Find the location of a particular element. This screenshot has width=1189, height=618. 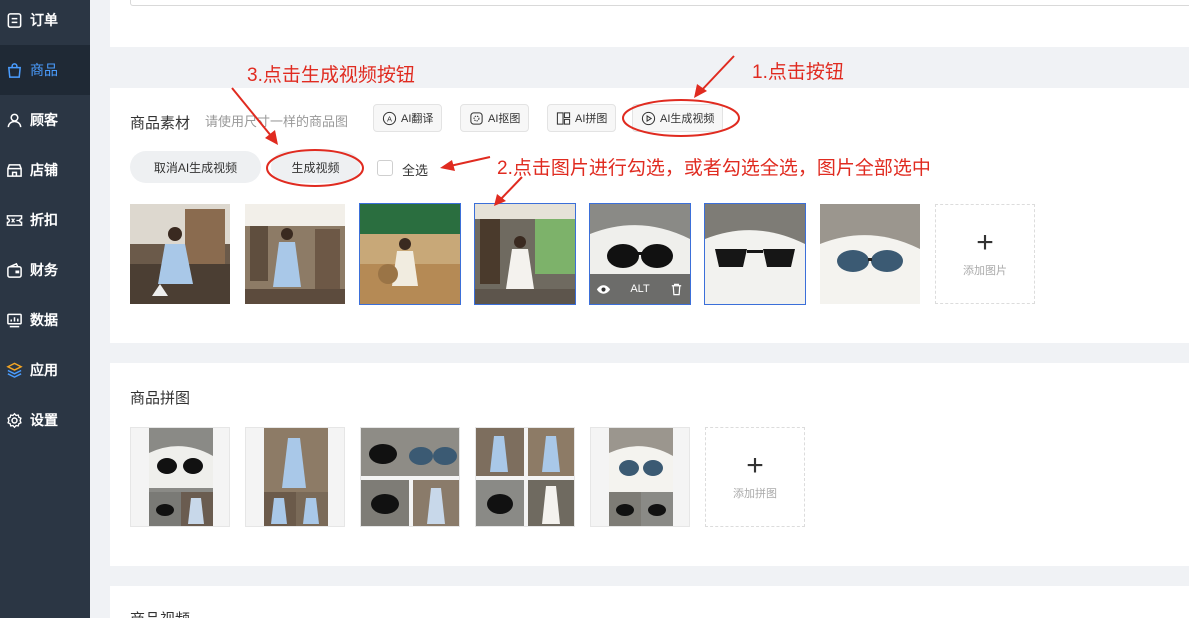

user-icon is located at coordinates (14, 120).